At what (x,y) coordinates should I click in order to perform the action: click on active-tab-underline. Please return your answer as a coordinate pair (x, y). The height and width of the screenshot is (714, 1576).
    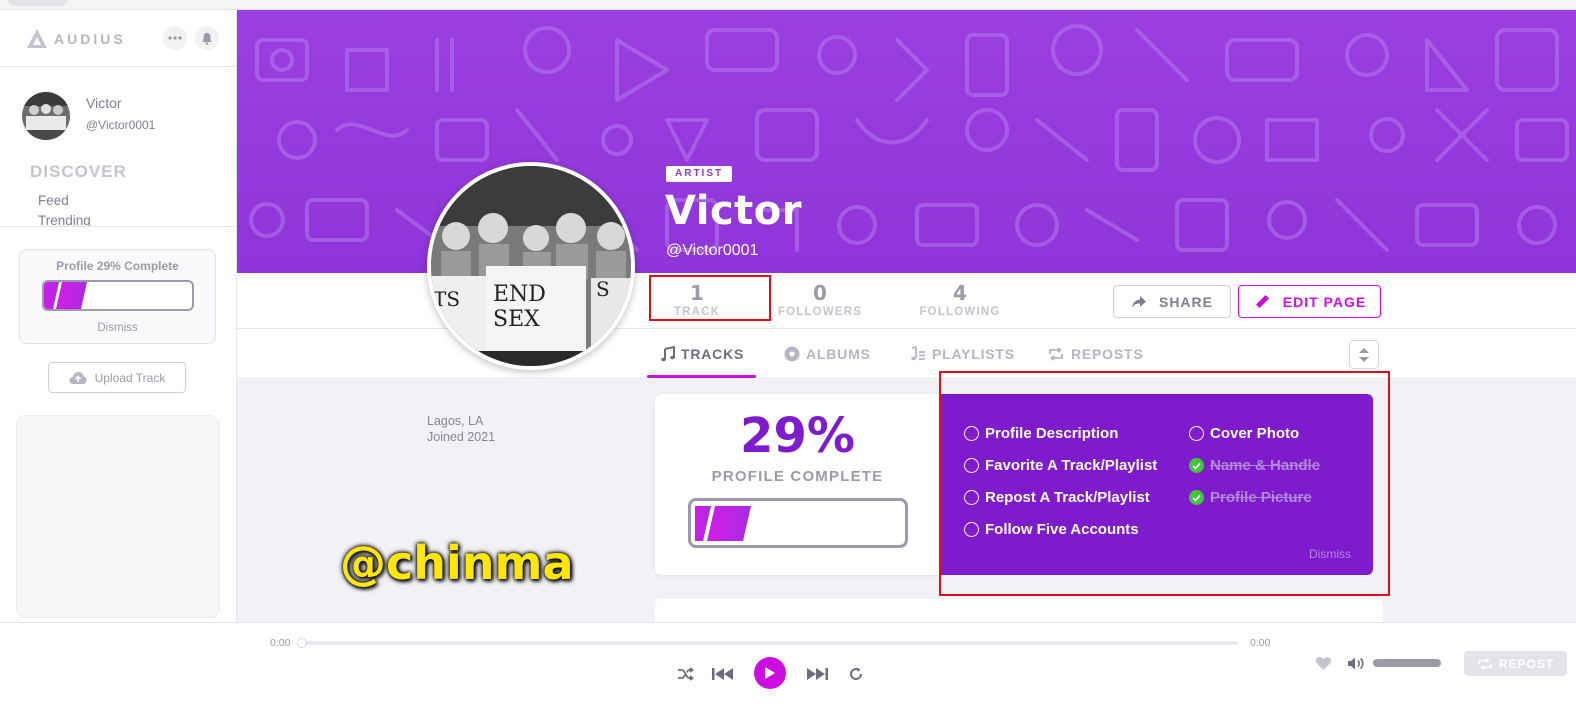
    Looking at the image, I should click on (701, 376).